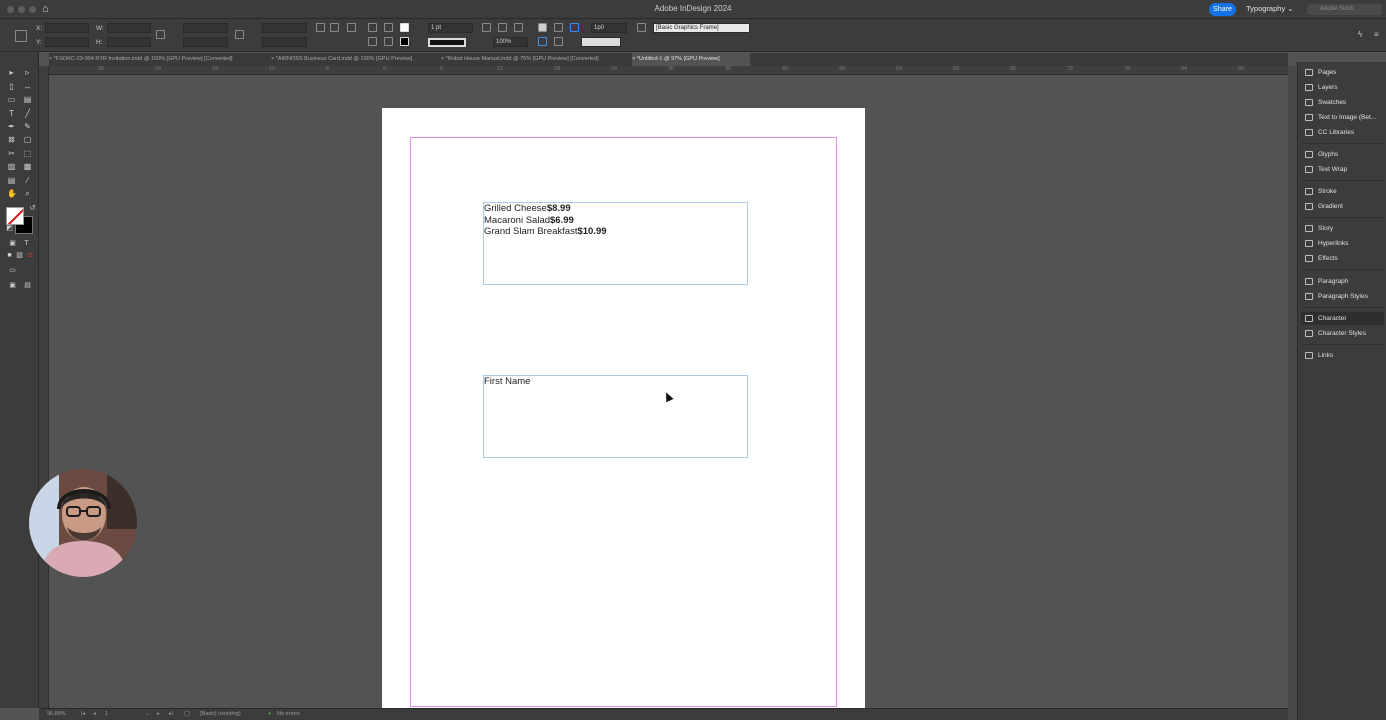 Image resolution: width=1386 pixels, height=720 pixels. What do you see at coordinates (1376, 34) in the screenshot?
I see `panel-menu-icon: ≡` at bounding box center [1376, 34].